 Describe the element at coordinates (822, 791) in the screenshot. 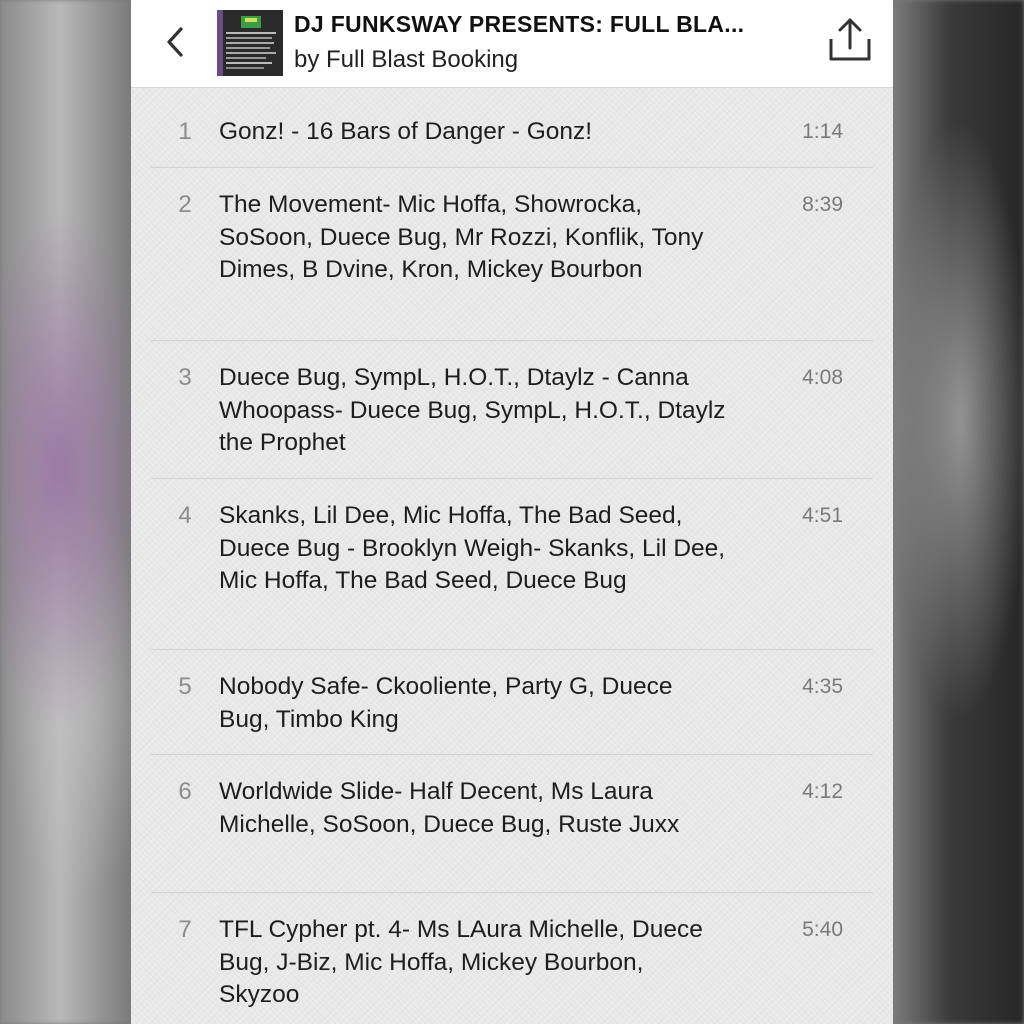

I see `track-duration: 4:12` at that location.